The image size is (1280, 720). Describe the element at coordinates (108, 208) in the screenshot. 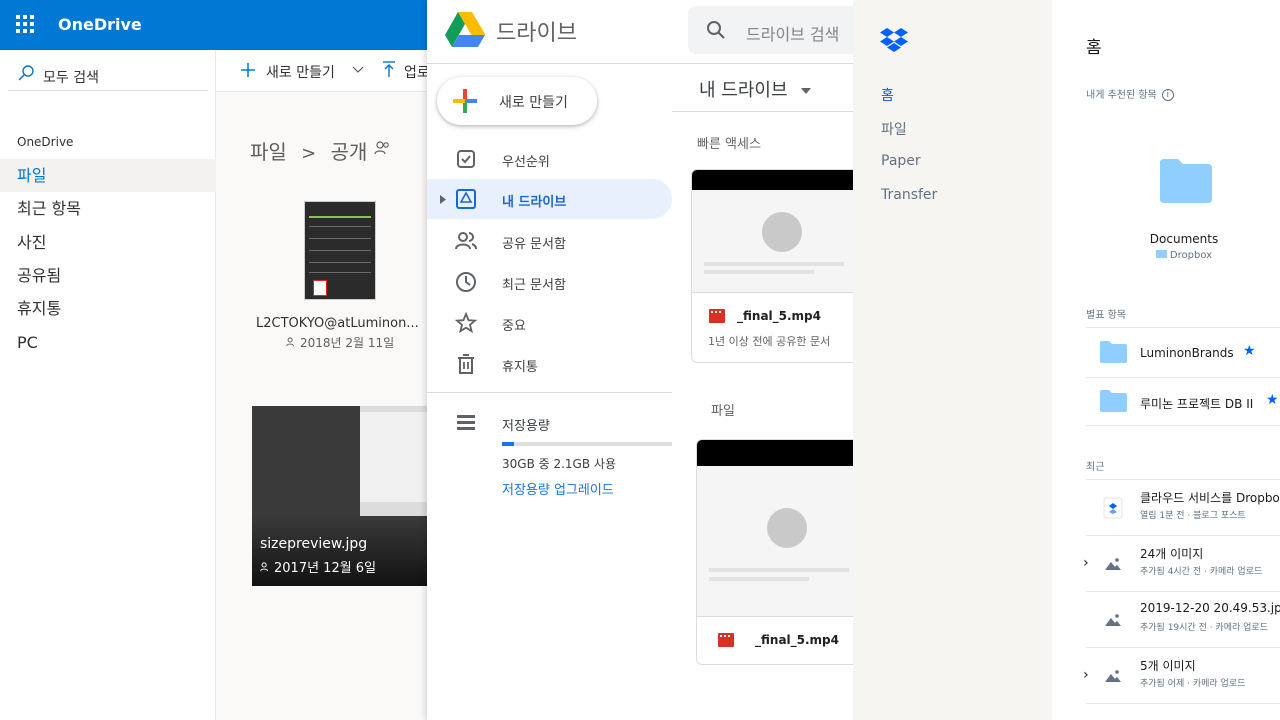

I see `nav-item-recent: 최근 항목` at that location.